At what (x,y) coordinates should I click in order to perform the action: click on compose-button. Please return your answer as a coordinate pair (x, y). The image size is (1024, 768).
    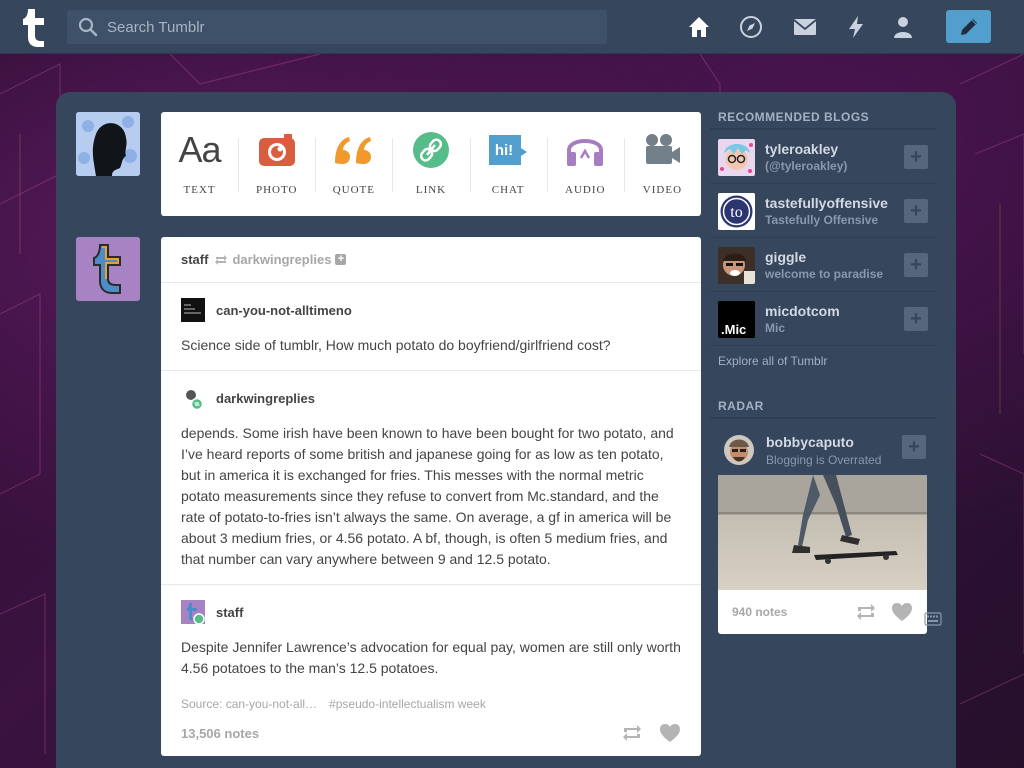
    Looking at the image, I should click on (968, 26).